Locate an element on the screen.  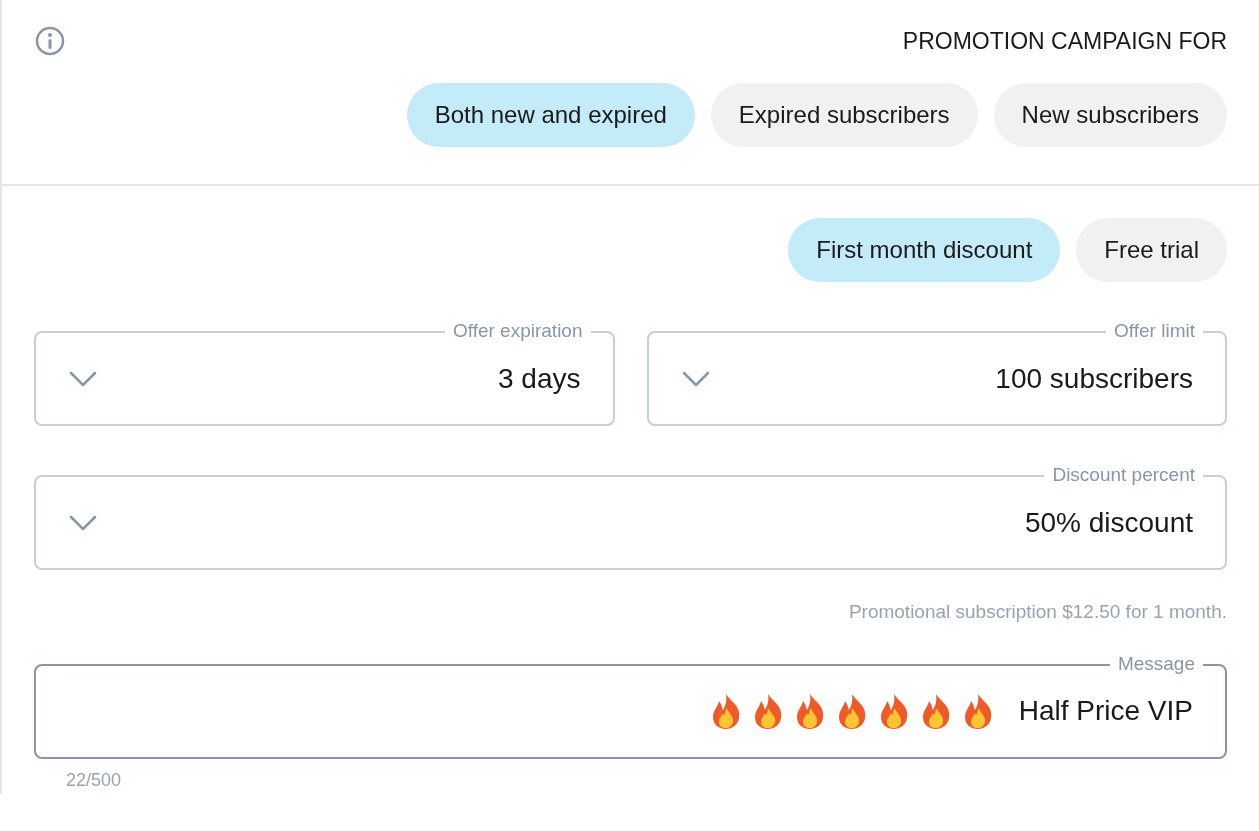
field-value: 3 days is located at coordinates (539, 378).